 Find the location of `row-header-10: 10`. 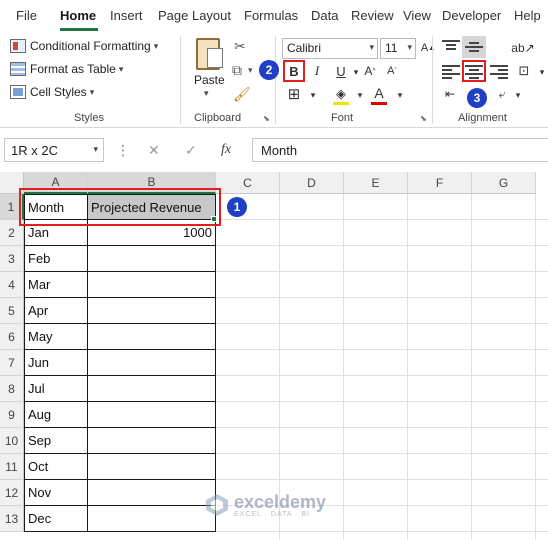

row-header-10: 10 is located at coordinates (12, 441).